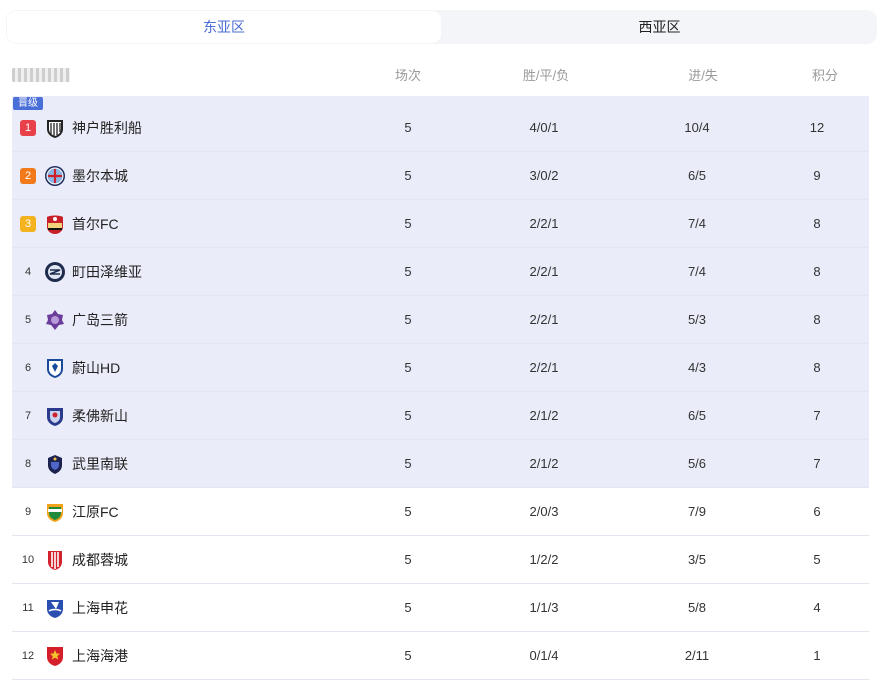  Describe the element at coordinates (697, 655) in the screenshot. I see `goals-for-against: 2/11` at that location.